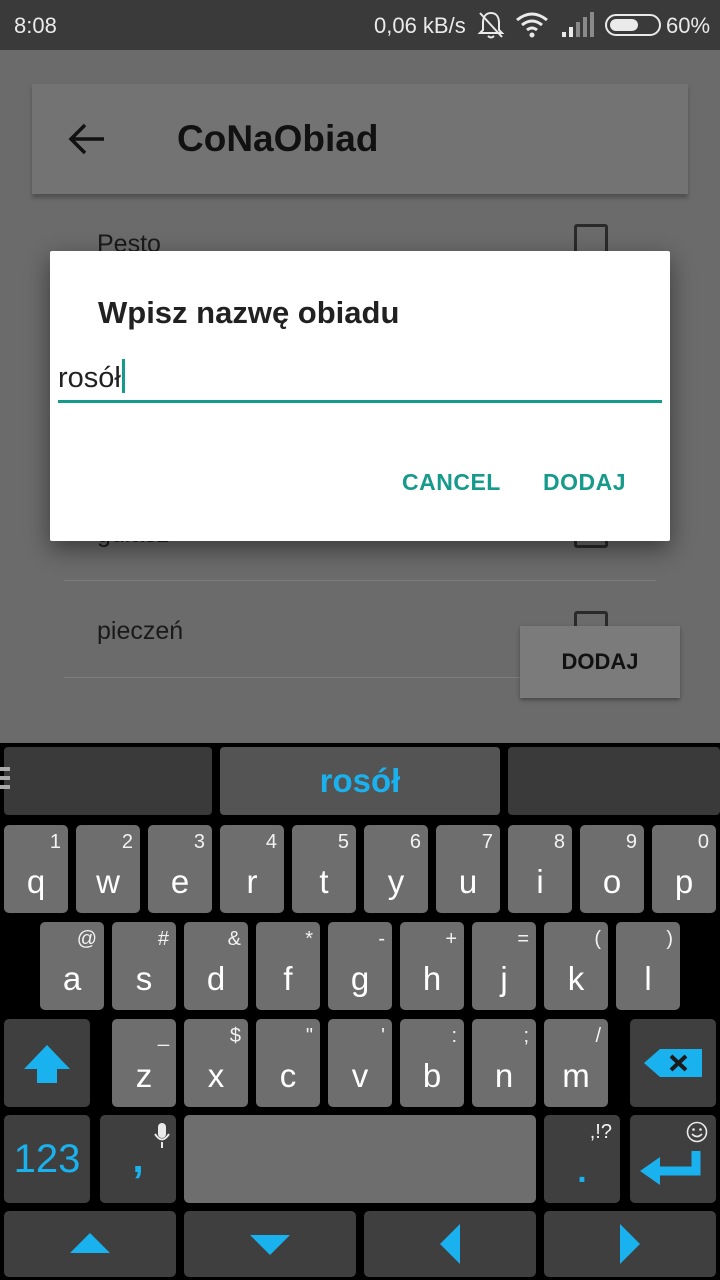 This screenshot has width=720, height=1280. What do you see at coordinates (270, 1244) in the screenshot?
I see `arrow-down-key` at bounding box center [270, 1244].